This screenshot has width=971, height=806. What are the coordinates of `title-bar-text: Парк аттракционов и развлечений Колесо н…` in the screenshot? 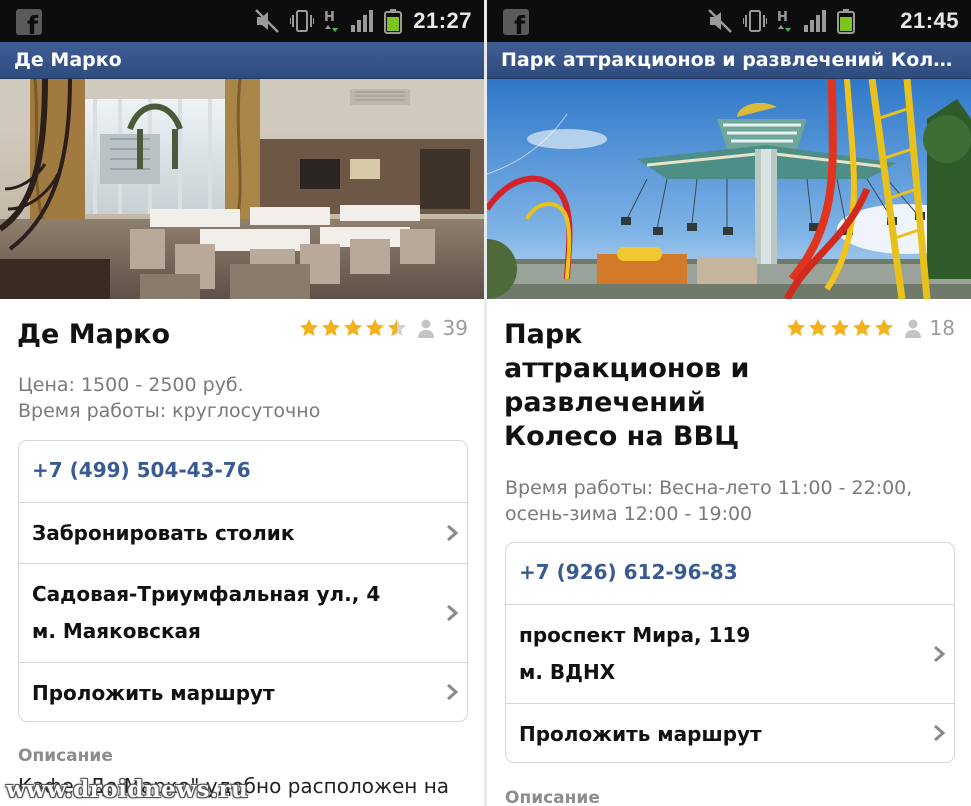 It's located at (730, 60).